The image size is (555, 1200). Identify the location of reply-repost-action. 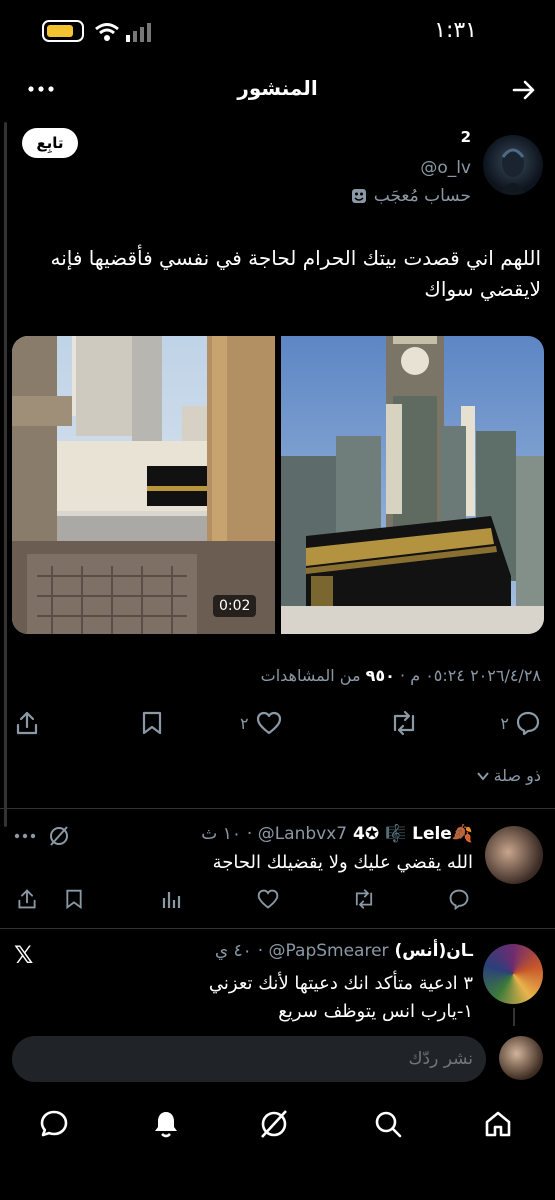
(364, 899).